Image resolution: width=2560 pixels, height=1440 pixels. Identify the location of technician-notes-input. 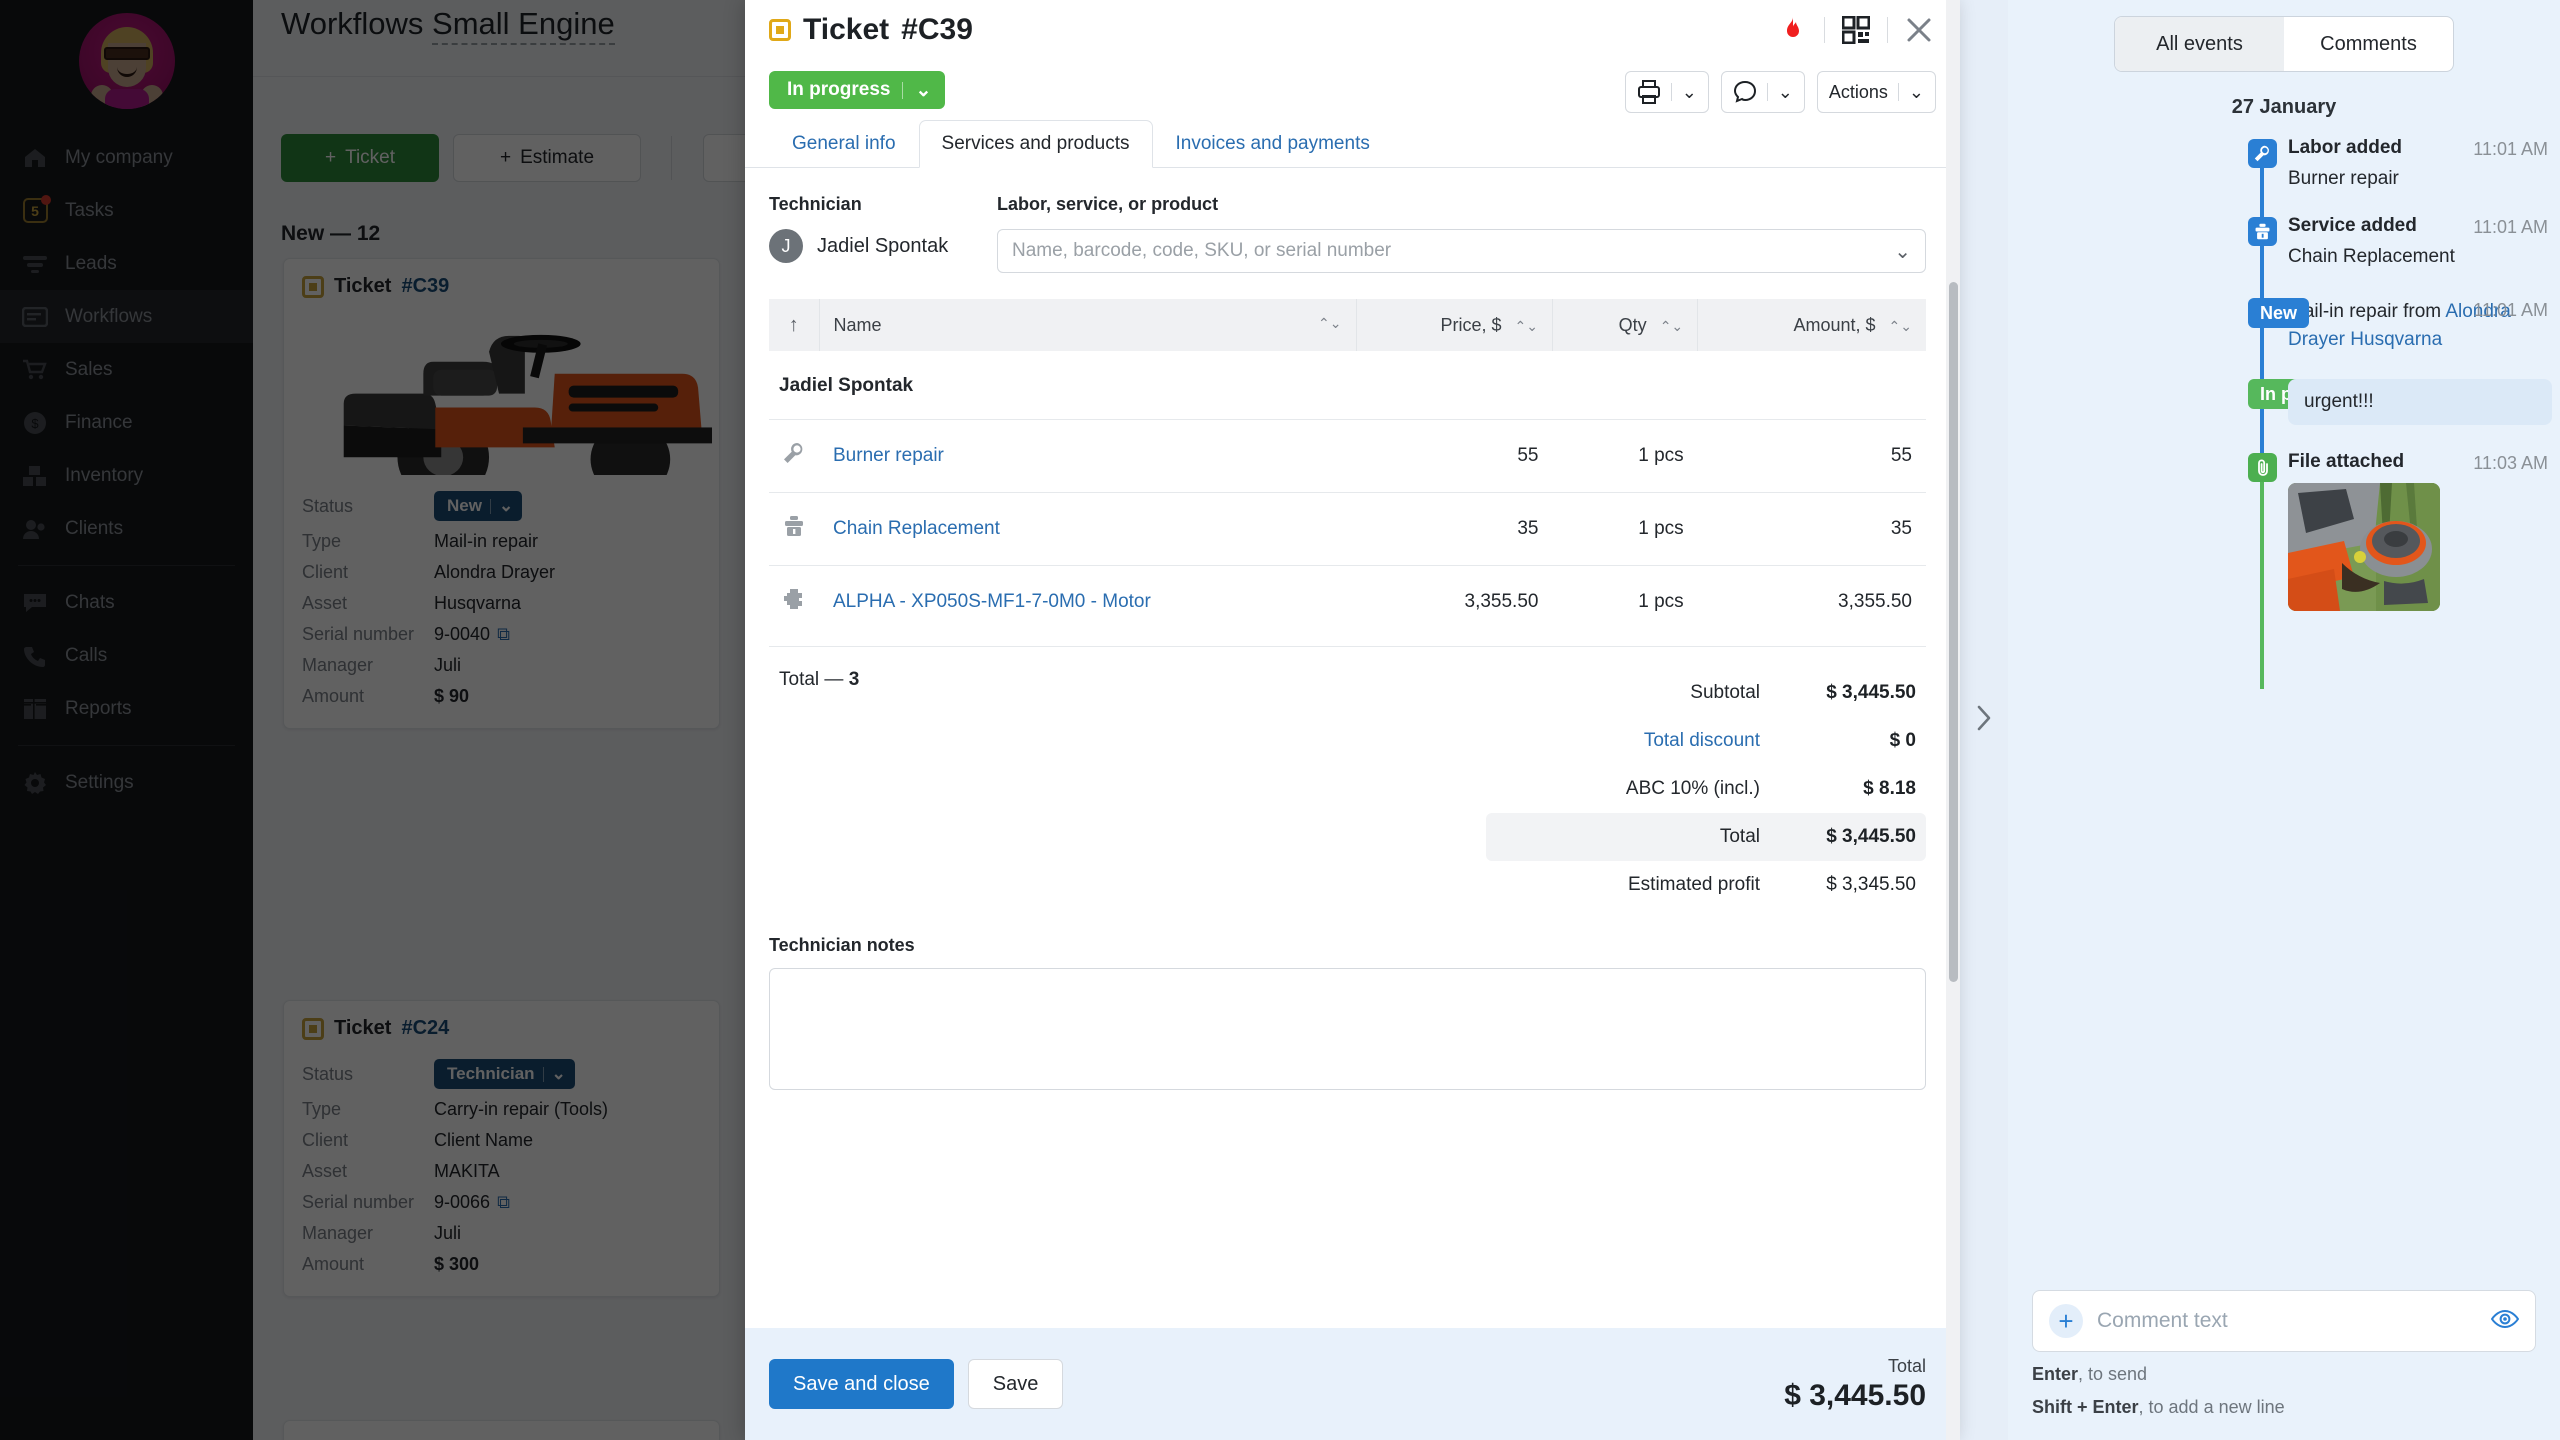
(1347, 1029).